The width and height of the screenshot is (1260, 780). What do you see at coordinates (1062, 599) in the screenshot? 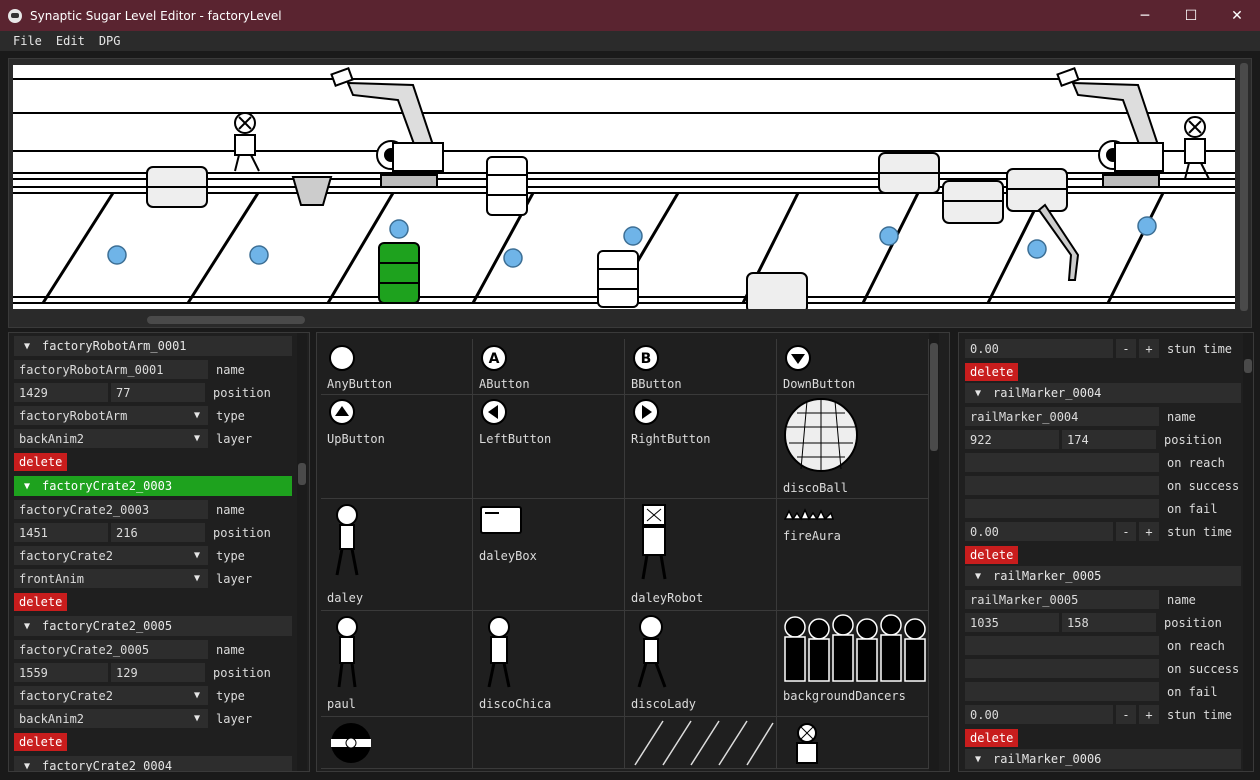
I see `marker-name-field: railMarker_0005` at bounding box center [1062, 599].